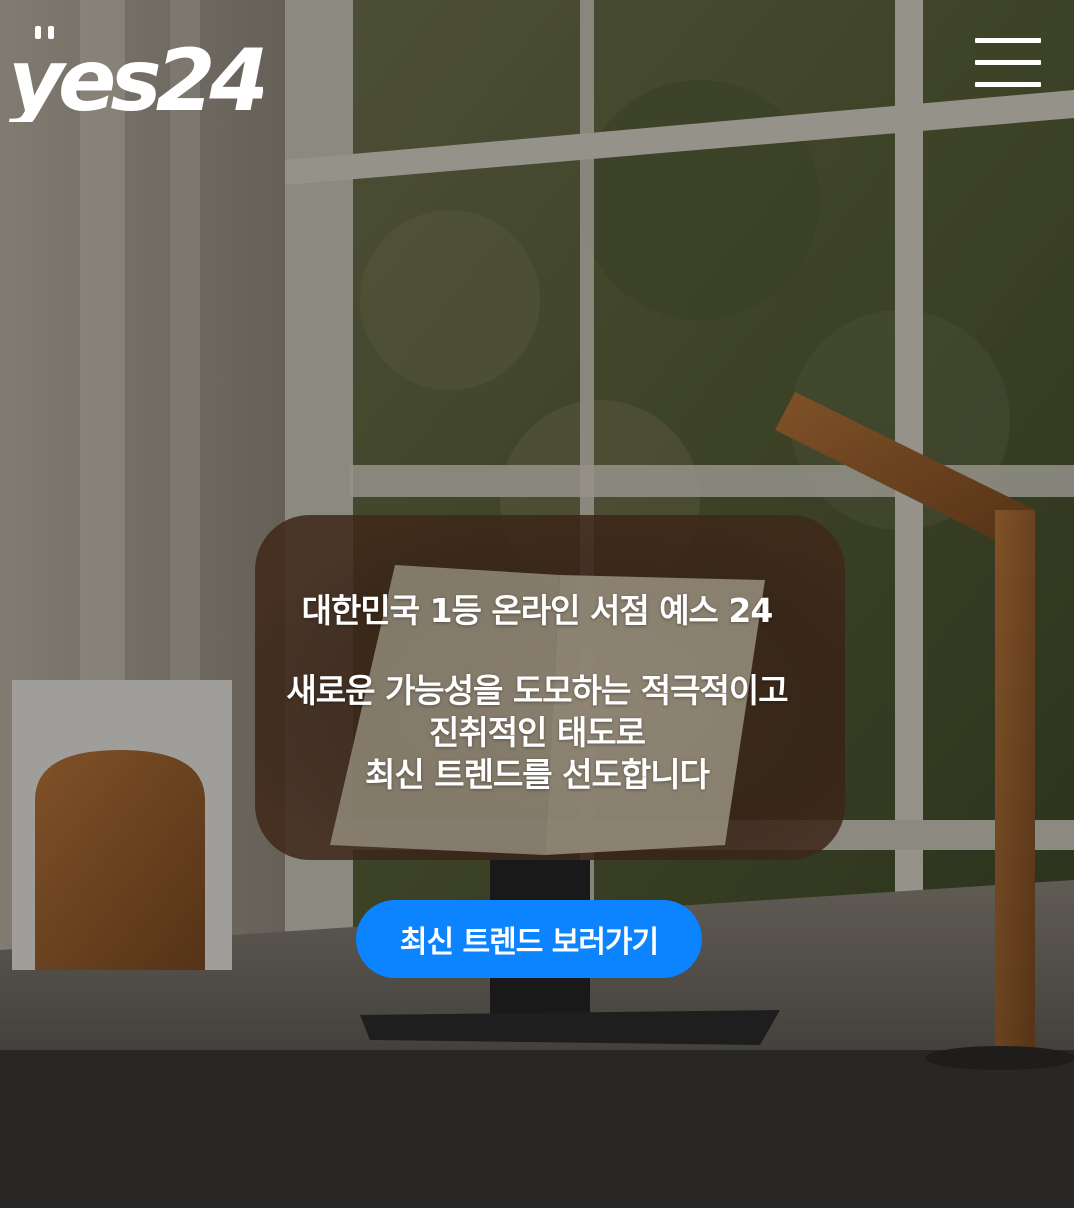 The image size is (1074, 1208). Describe the element at coordinates (537, 774) in the screenshot. I see `hero-description-line: 최신 트렌드를 선도합니다` at that location.